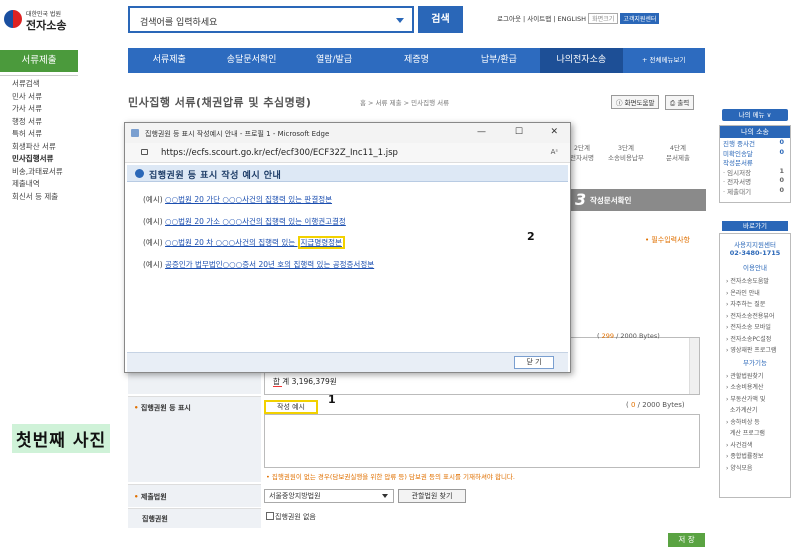  I want to click on sidebar-item-patent: 특허 서류, so click(37, 134).